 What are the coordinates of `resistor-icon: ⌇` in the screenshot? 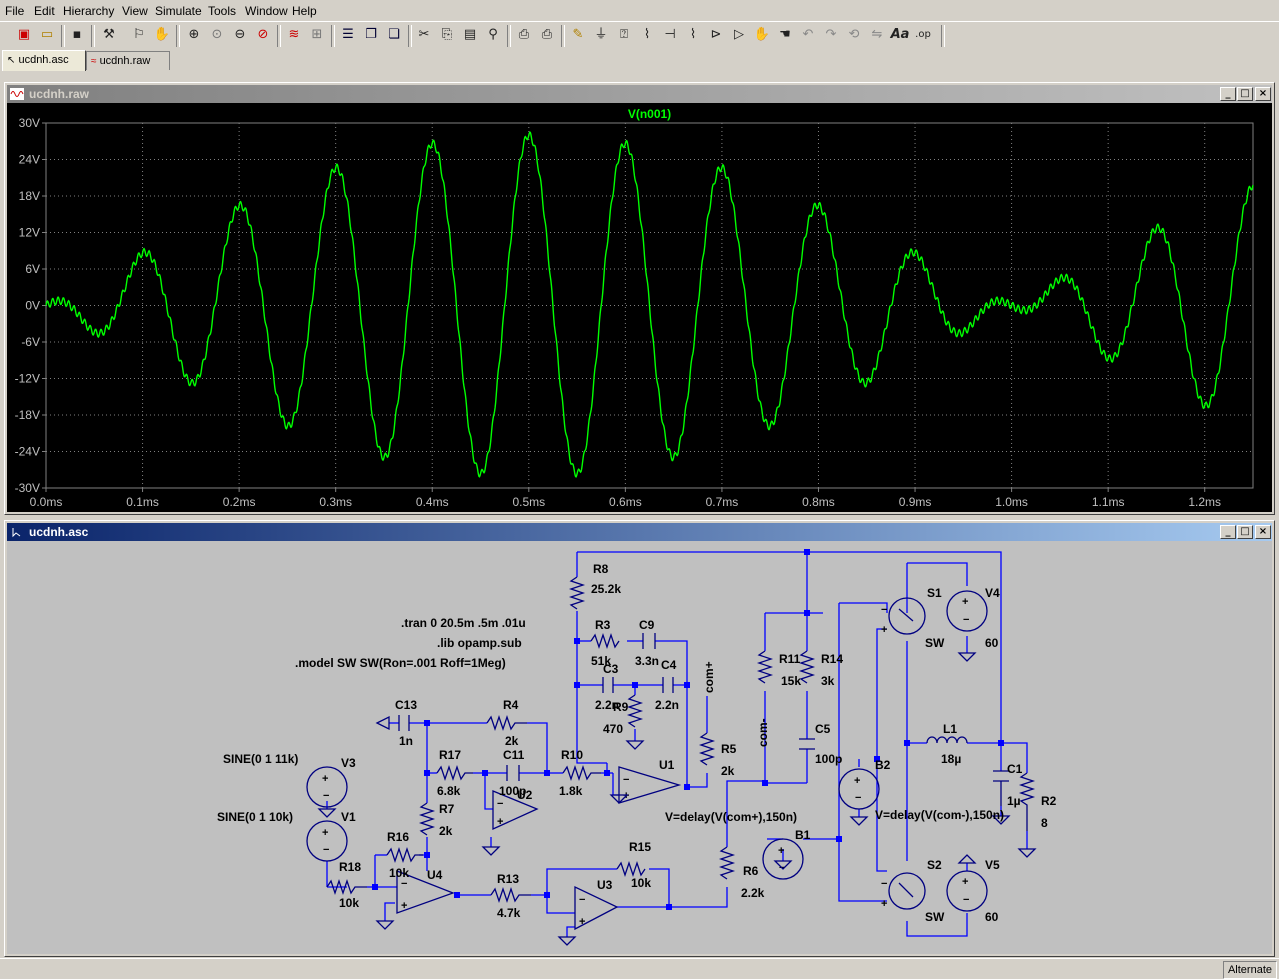 It's located at (647, 35).